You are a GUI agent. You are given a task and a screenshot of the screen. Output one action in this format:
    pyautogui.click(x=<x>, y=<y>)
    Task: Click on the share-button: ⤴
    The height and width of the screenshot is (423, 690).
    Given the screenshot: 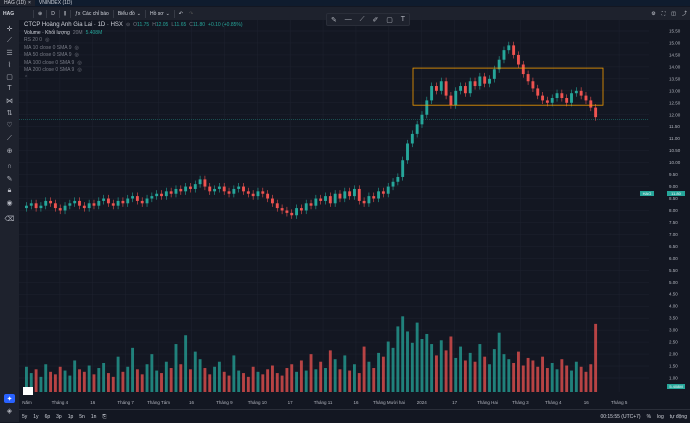 What is the action you would take?
    pyautogui.click(x=684, y=14)
    